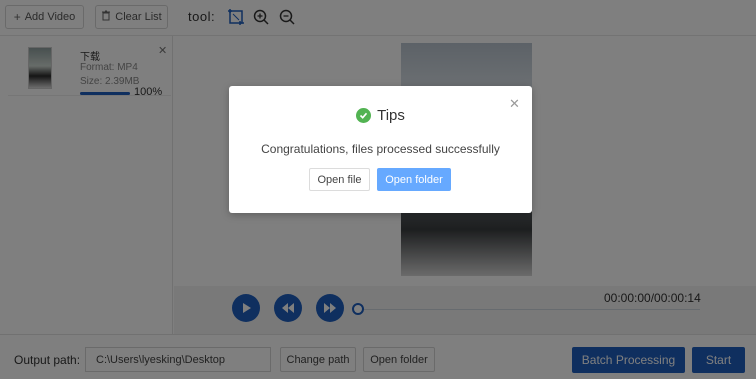 The width and height of the screenshot is (756, 379). What do you see at coordinates (364, 115) in the screenshot?
I see `success-check-icon` at bounding box center [364, 115].